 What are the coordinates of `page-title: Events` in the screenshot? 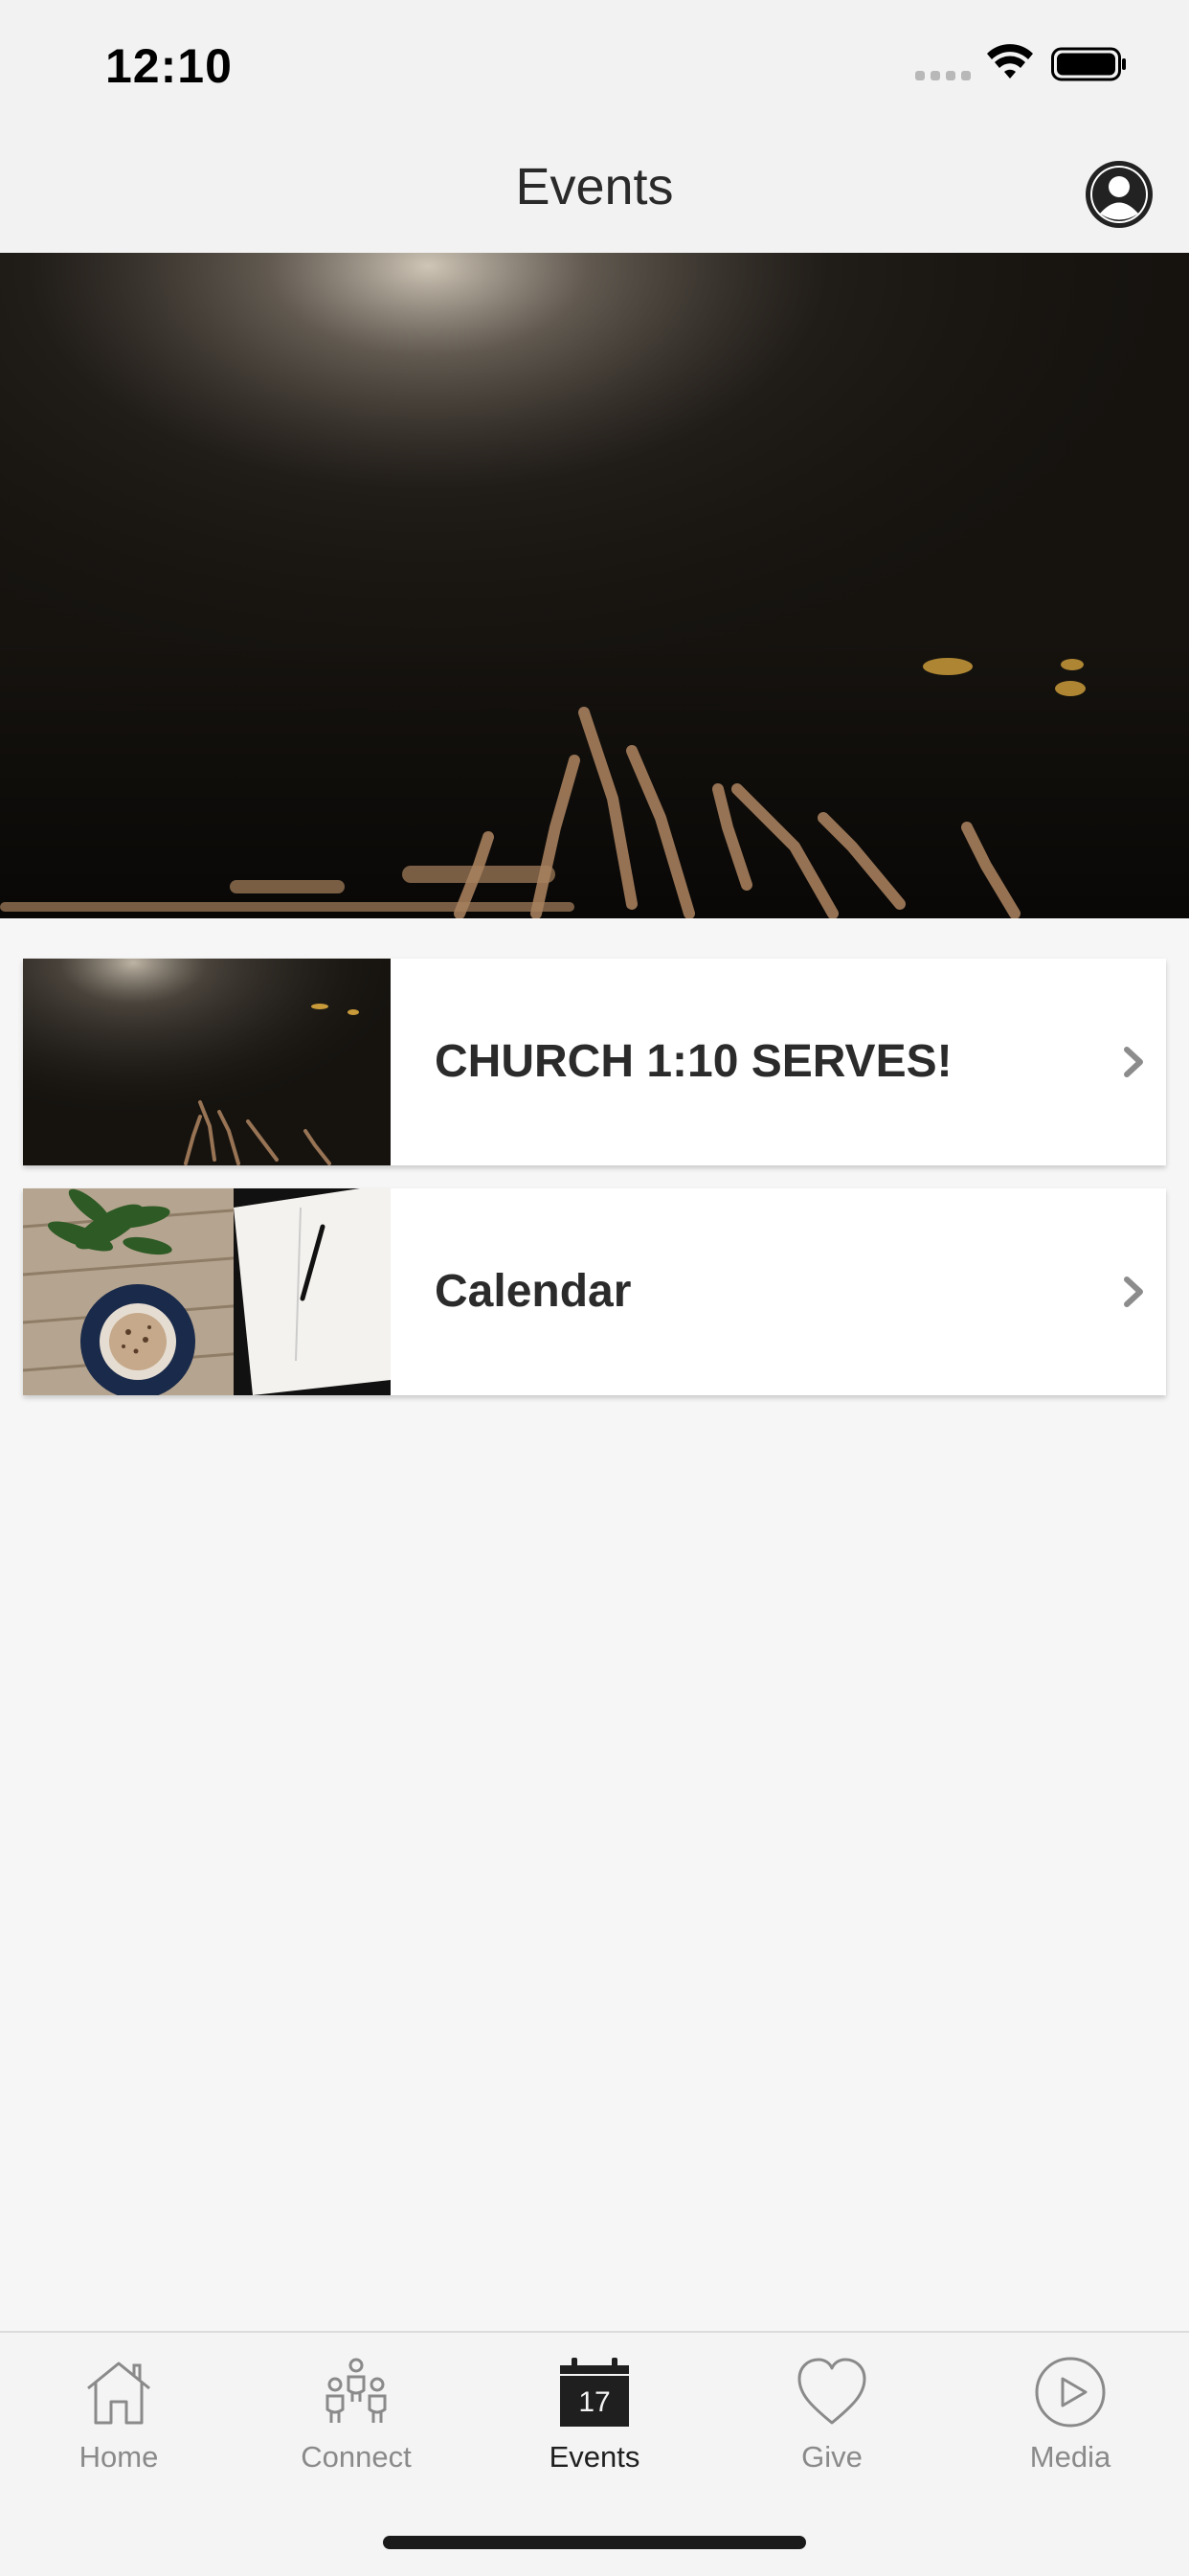 It's located at (594, 186).